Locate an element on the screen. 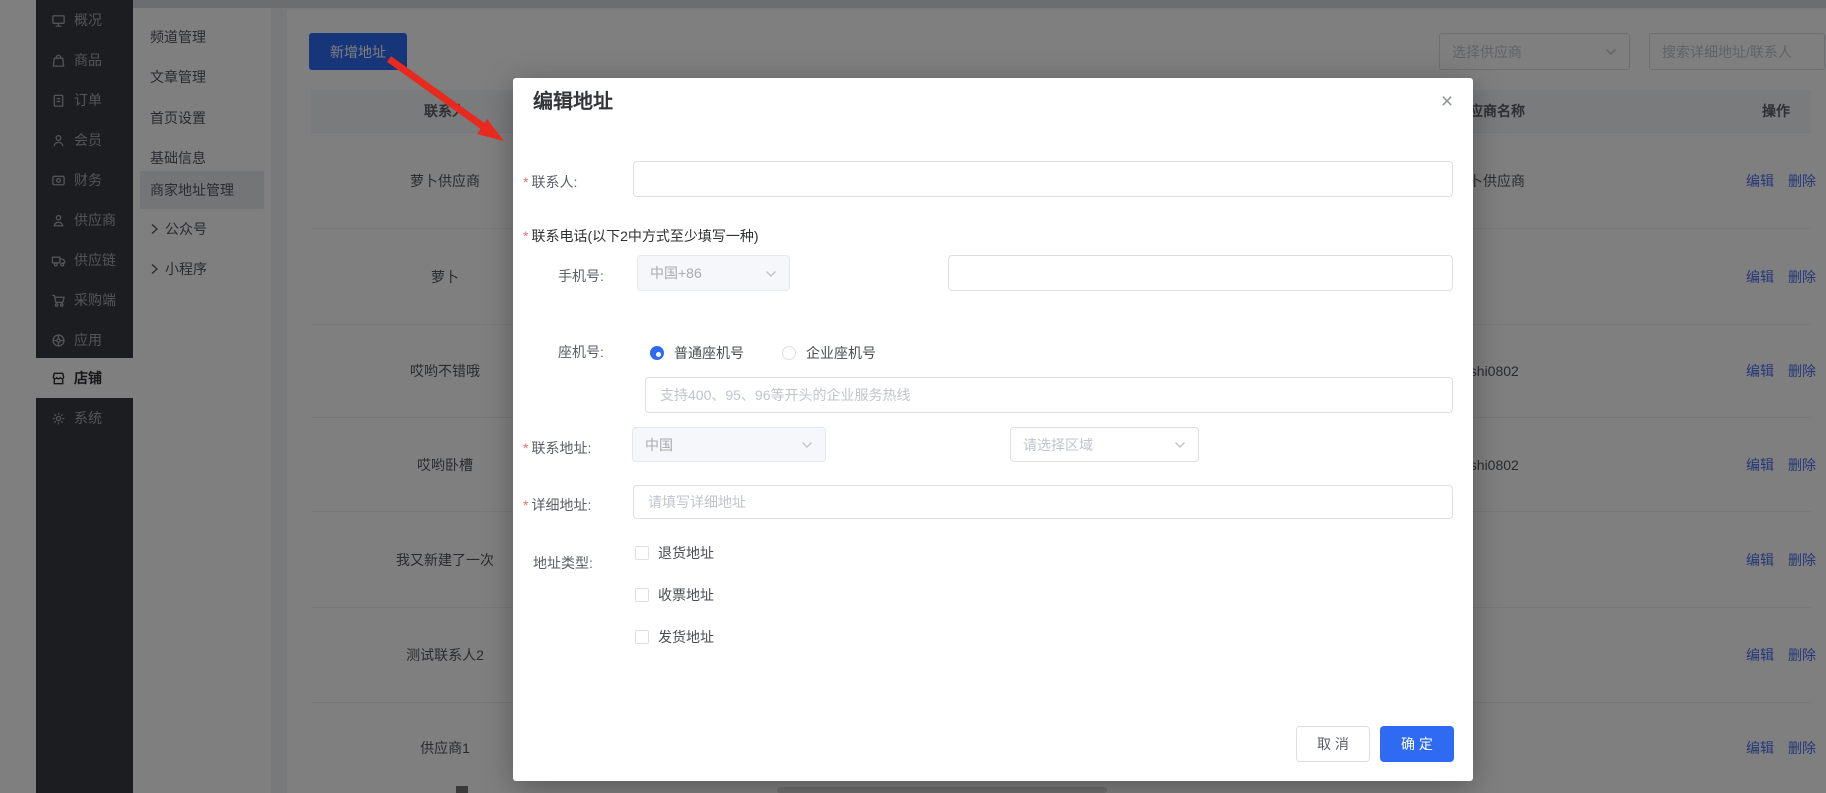 This screenshot has width=1826, height=793. cancel-button: 取 消 is located at coordinates (1333, 744).